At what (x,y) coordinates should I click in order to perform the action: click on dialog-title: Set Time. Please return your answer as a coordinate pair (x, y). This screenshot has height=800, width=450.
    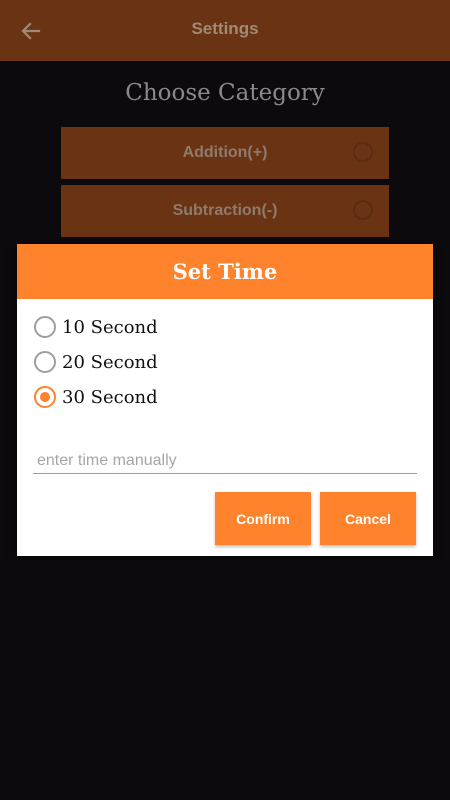
    Looking at the image, I should click on (225, 271).